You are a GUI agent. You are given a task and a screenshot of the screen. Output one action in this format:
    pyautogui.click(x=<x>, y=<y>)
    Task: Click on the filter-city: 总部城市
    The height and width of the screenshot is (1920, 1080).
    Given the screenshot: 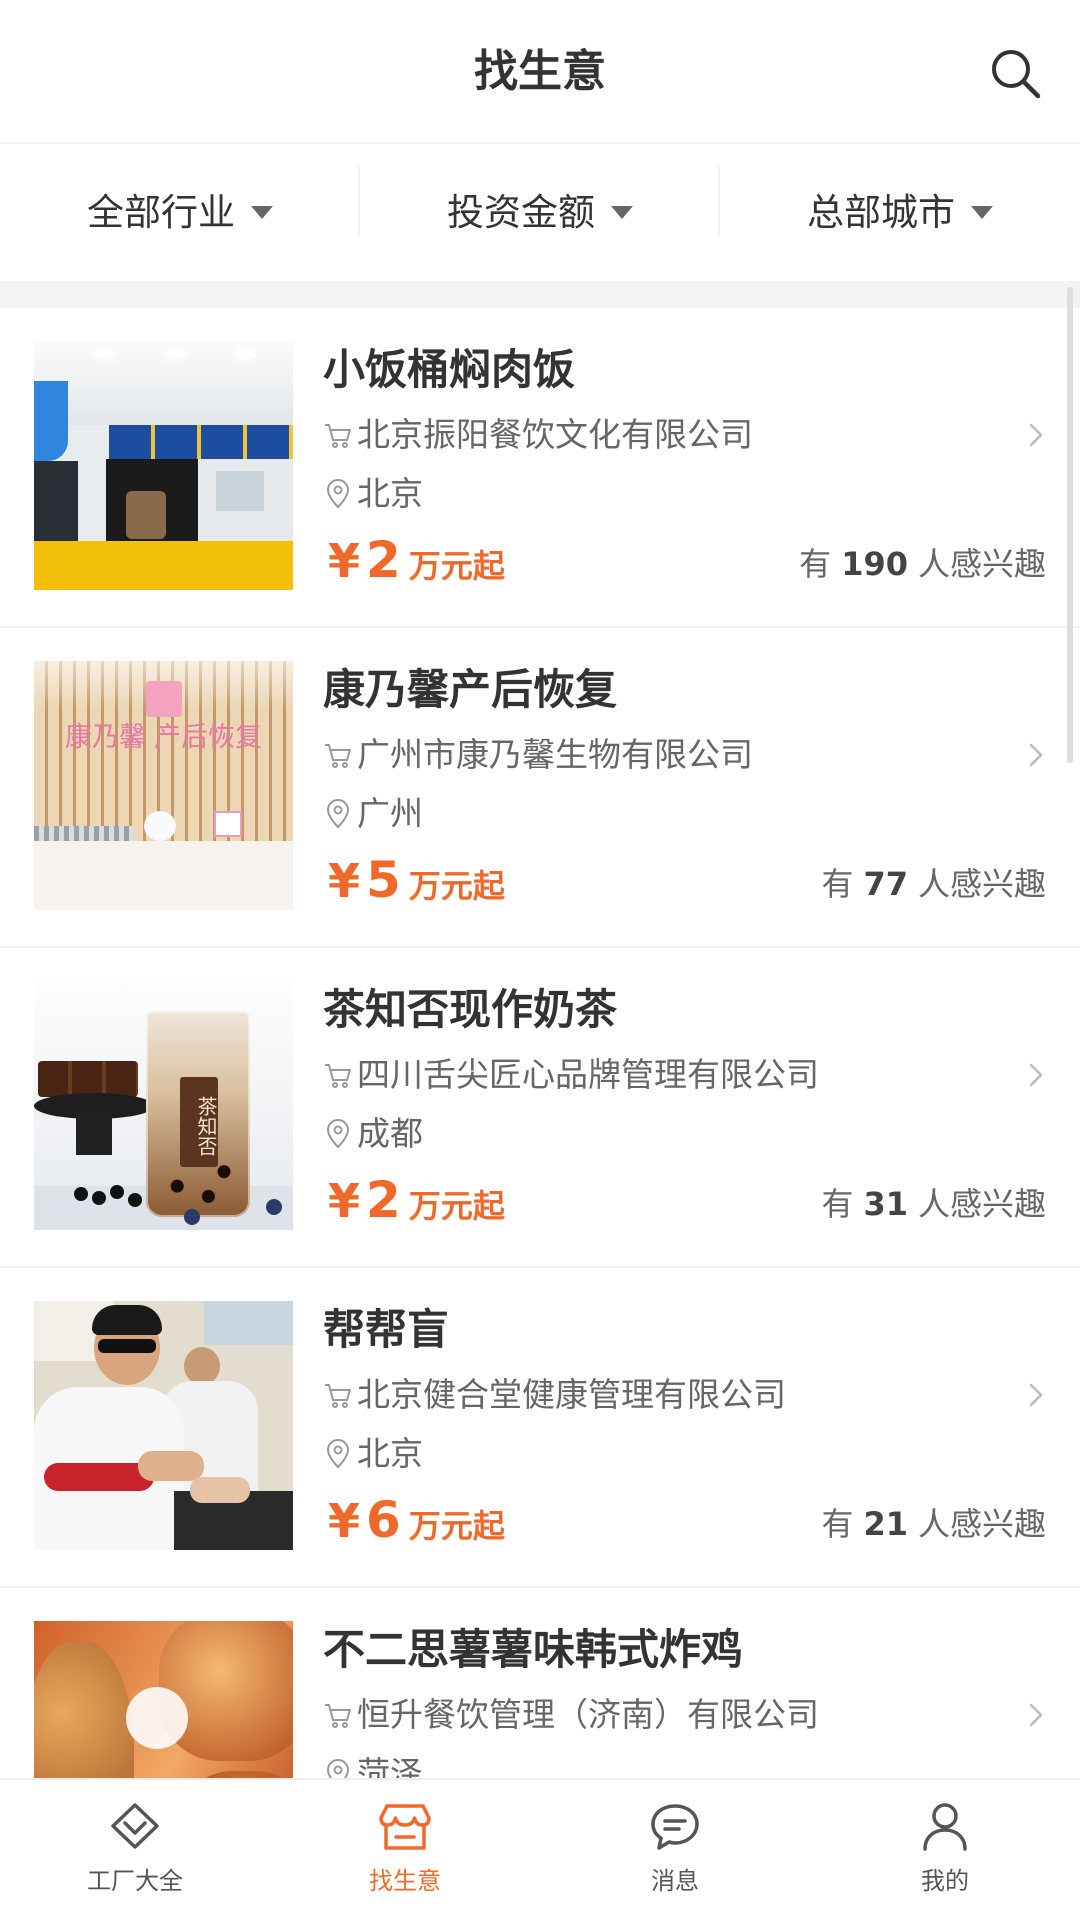 What is the action you would take?
    pyautogui.click(x=900, y=212)
    